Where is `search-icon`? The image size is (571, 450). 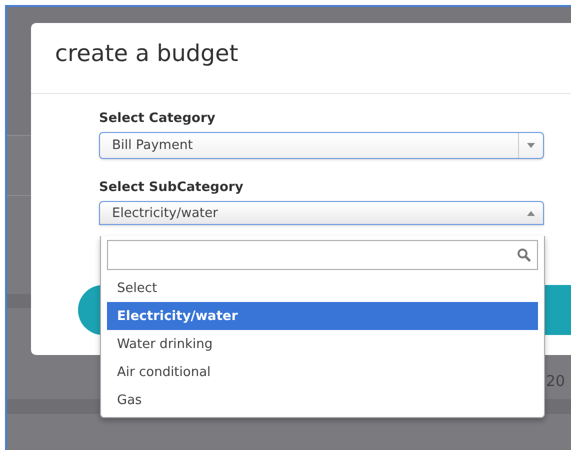
search-icon is located at coordinates (524, 255).